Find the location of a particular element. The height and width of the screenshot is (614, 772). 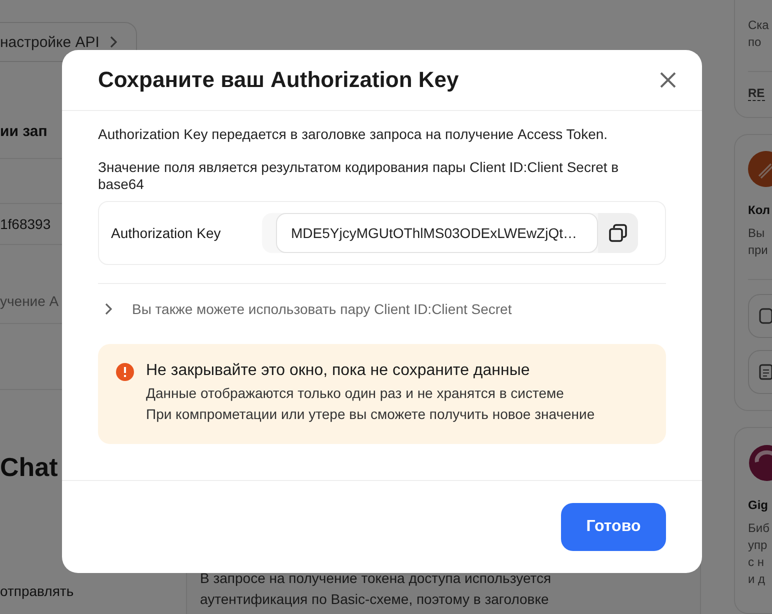

card-text: по is located at coordinates (755, 43).